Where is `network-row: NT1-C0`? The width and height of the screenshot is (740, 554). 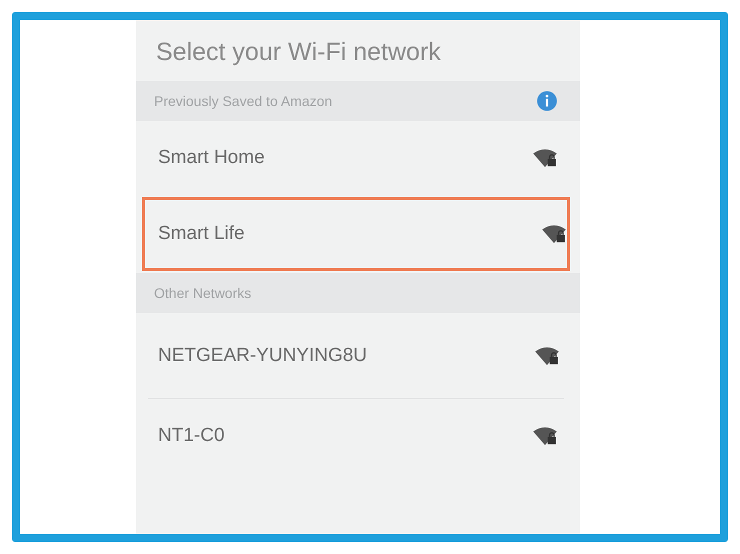
network-row: NT1-C0 is located at coordinates (355, 436).